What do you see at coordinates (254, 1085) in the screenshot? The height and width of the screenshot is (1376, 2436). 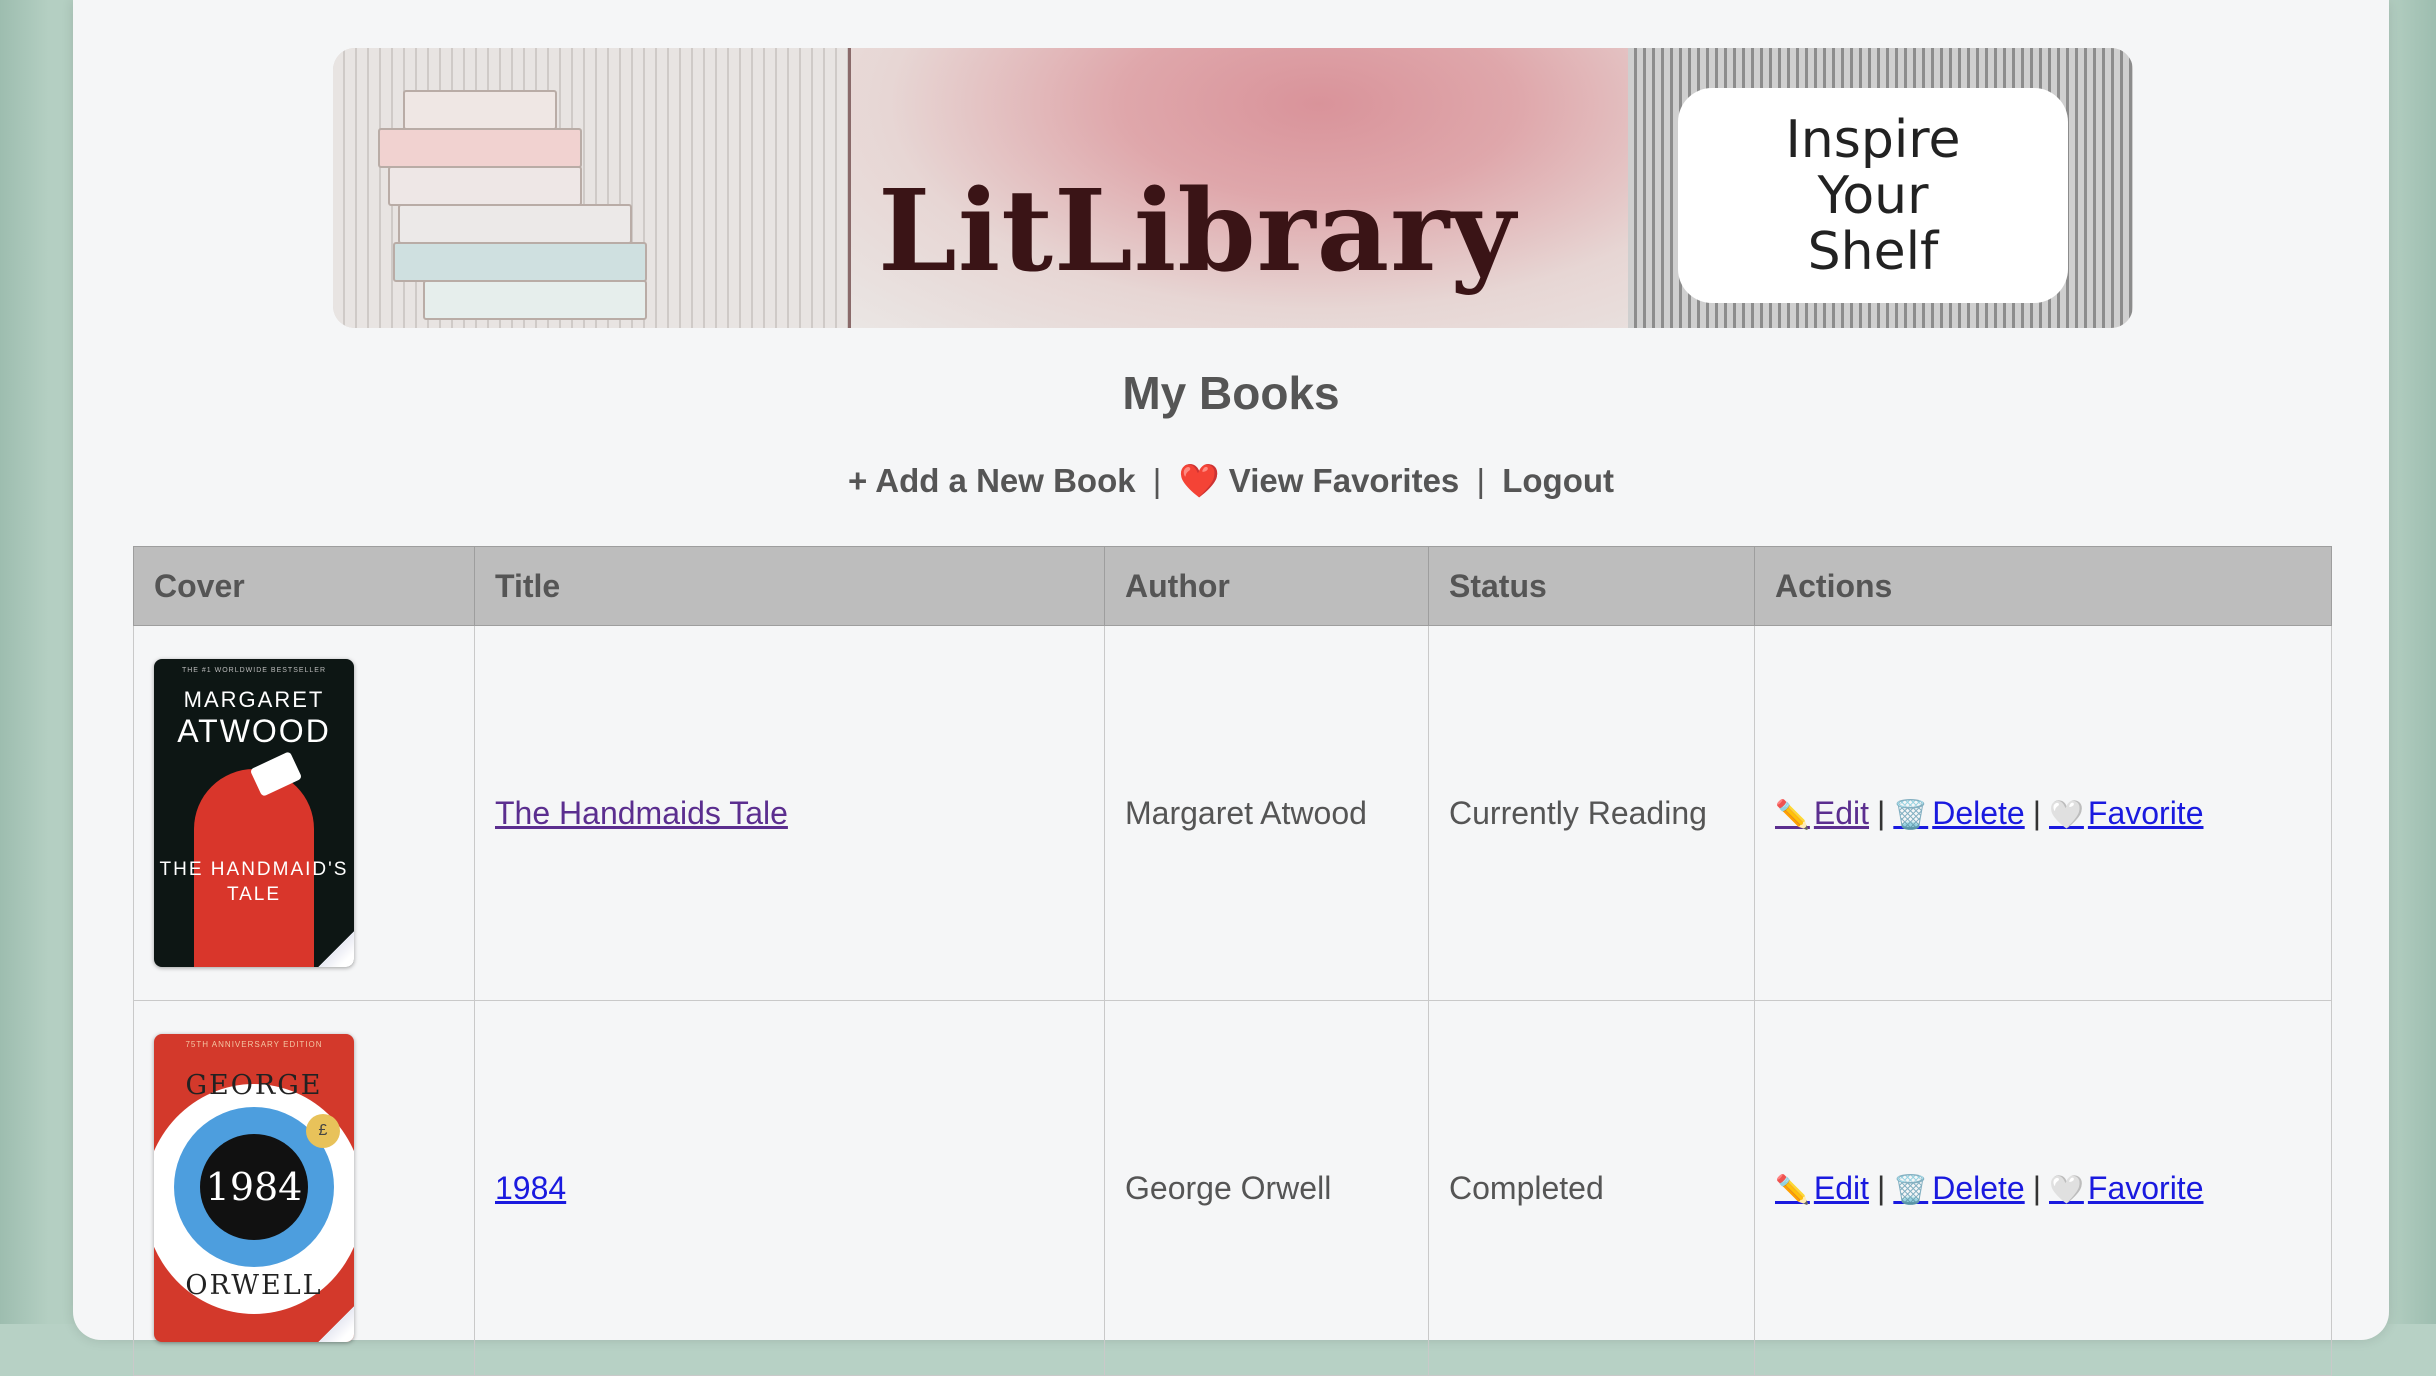 I see `cover-author-first: GEORGE` at bounding box center [254, 1085].